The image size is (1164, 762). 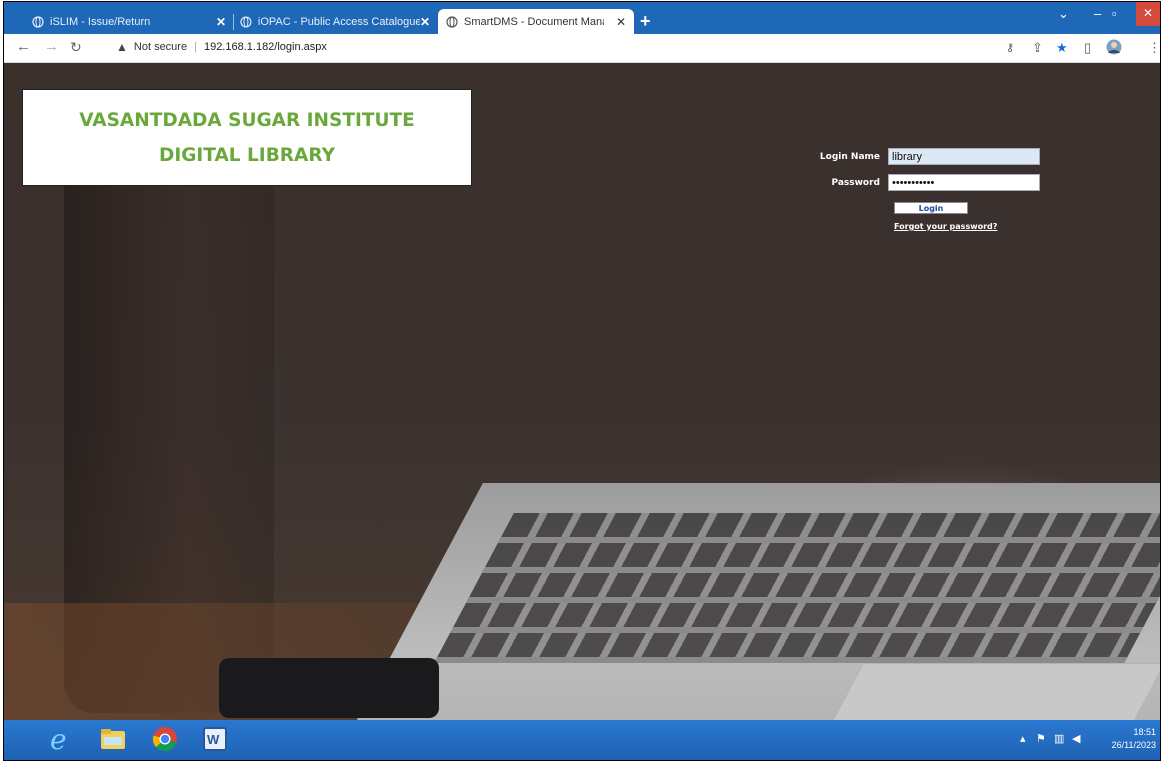 I want to click on reload-icon: ↻, so click(x=76, y=47).